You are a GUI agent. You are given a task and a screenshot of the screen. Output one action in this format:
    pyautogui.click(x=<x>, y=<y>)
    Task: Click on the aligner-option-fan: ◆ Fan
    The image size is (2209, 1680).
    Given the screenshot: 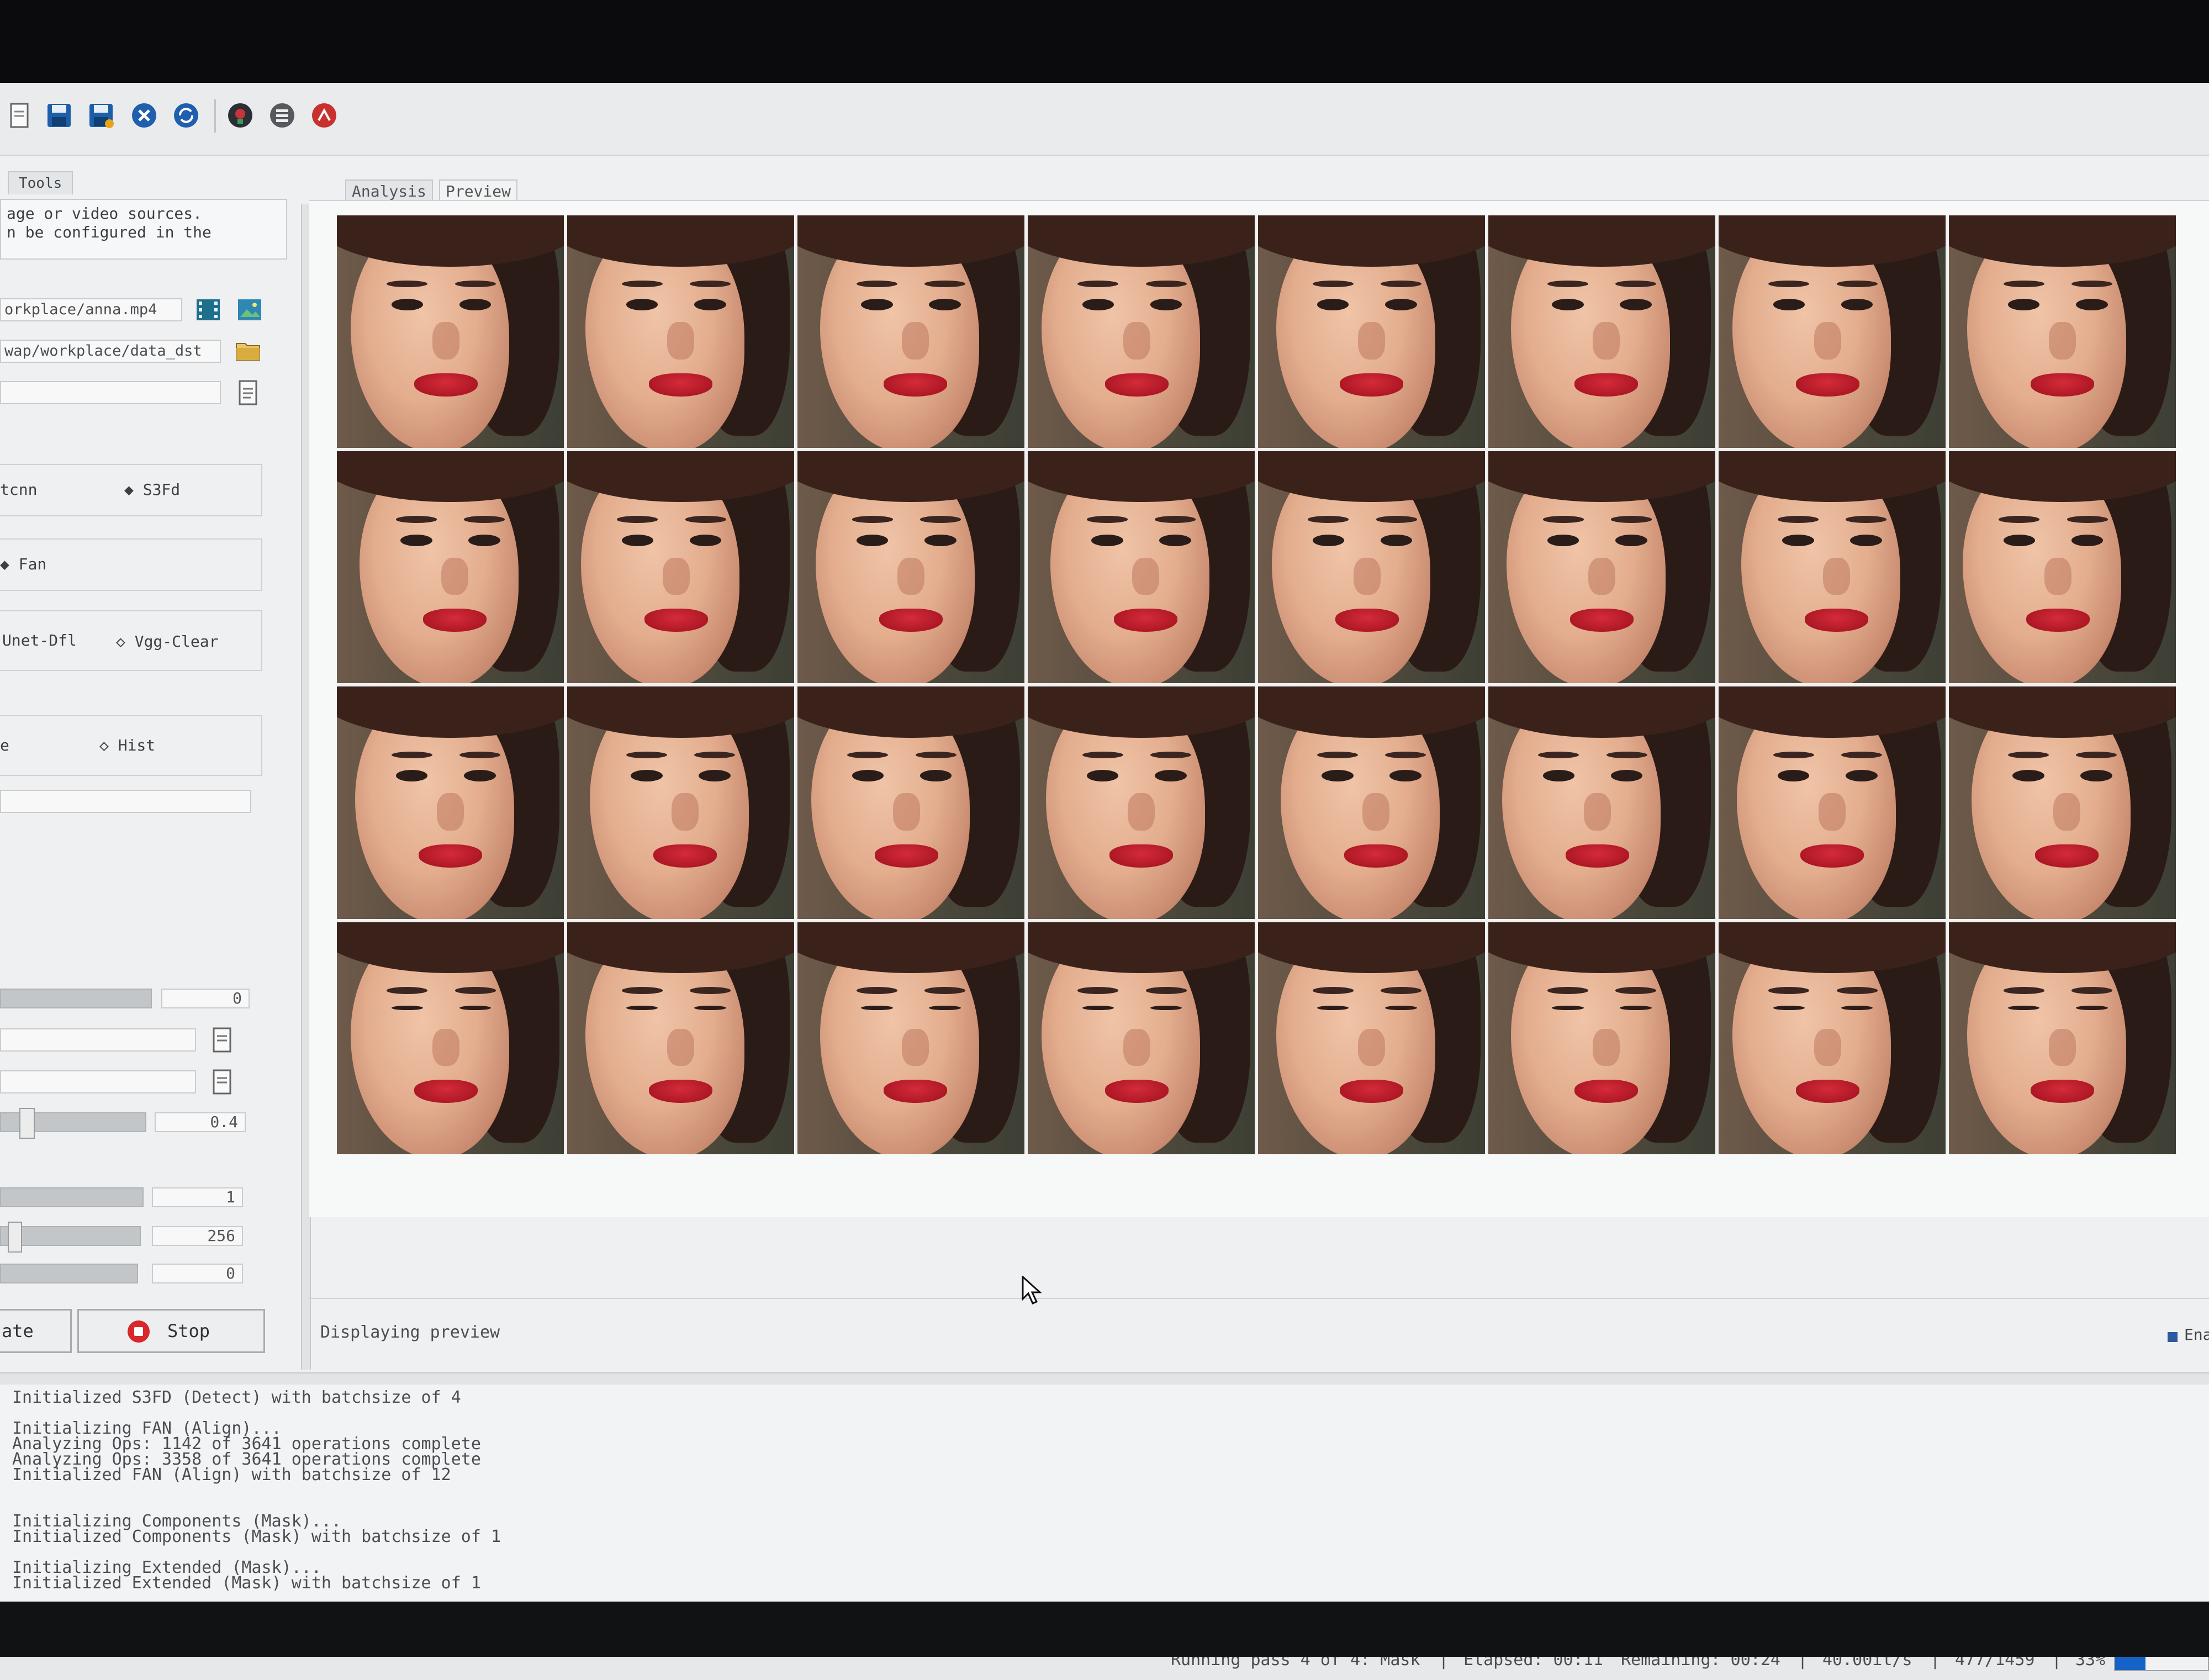 What is the action you would take?
    pyautogui.click(x=23, y=564)
    